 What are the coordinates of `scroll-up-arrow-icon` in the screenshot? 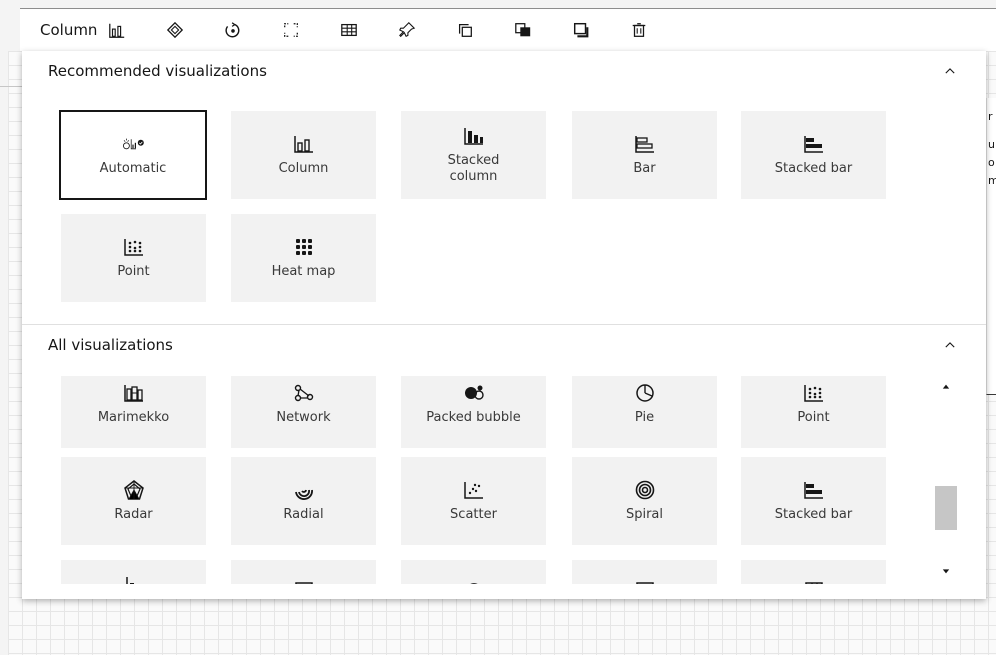 It's located at (946, 387).